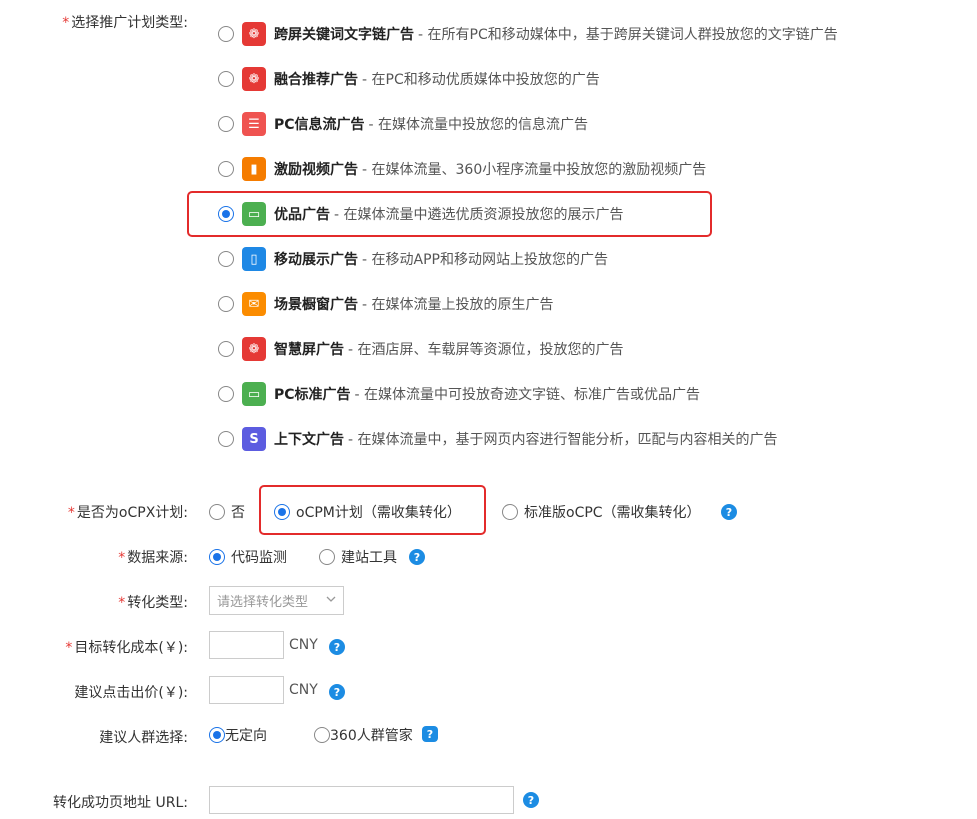  I want to click on plan-option: ❁ 融合推荐广告 - 在PC和移动优质媒体中投放您的广告, so click(409, 79).